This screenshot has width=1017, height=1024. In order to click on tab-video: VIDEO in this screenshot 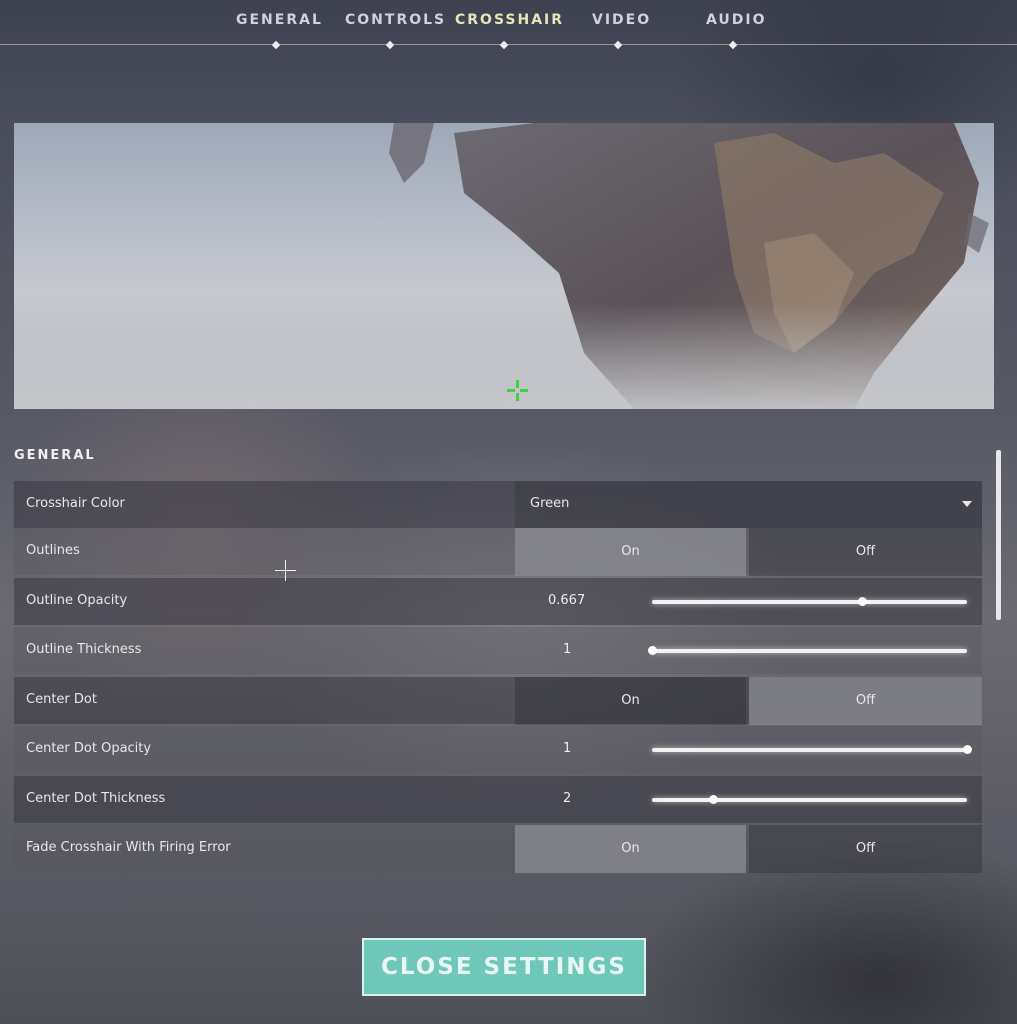, I will do `click(620, 31)`.